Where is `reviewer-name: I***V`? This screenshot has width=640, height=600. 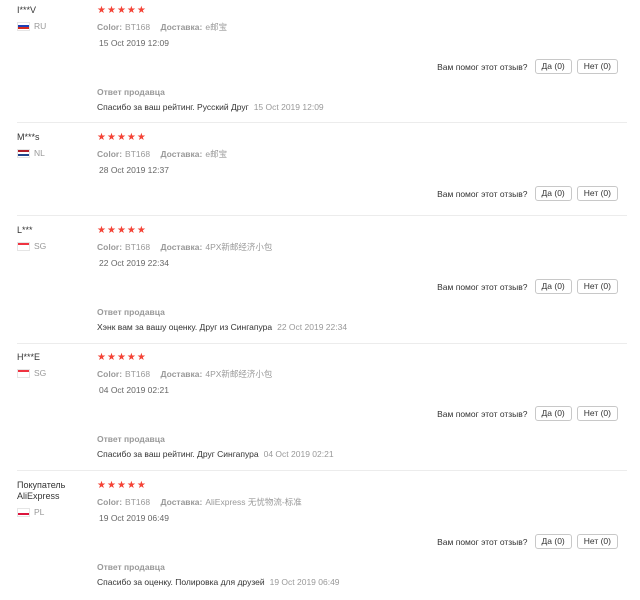 reviewer-name: I***V is located at coordinates (27, 10).